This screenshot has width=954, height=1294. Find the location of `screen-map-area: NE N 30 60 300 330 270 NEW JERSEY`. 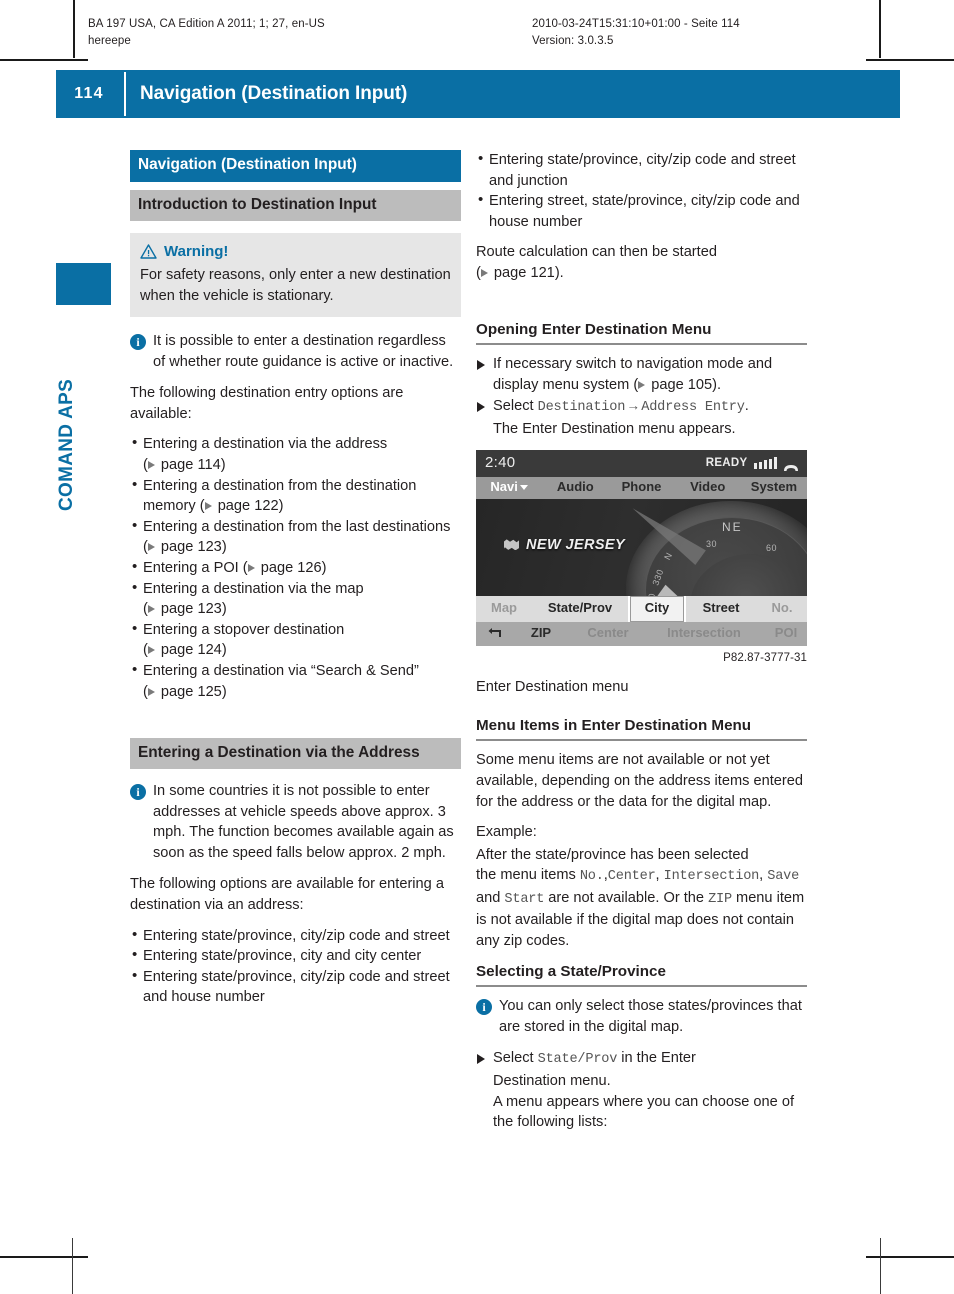

screen-map-area: NE N 30 60 300 330 270 NEW JERSEY is located at coordinates (641, 547).